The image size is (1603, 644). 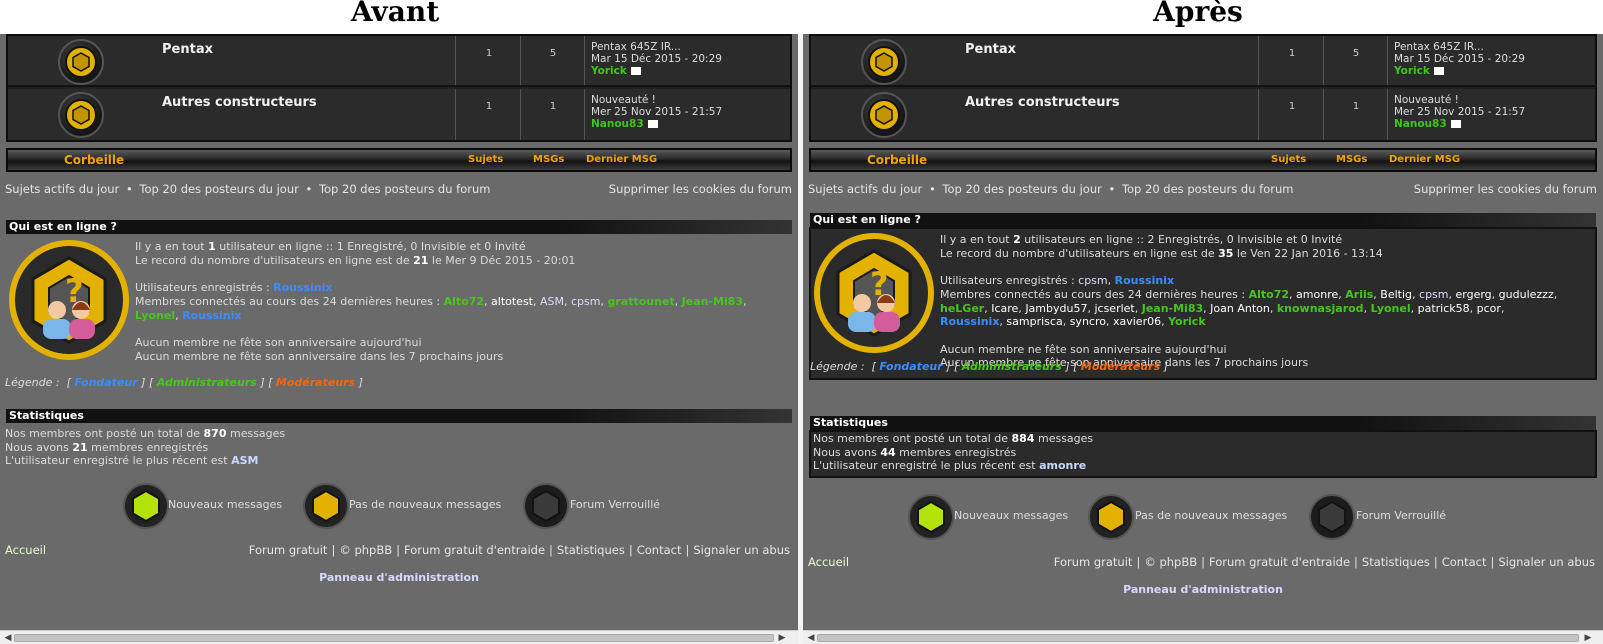 I want to click on user-link: Roussinix, so click(x=302, y=287).